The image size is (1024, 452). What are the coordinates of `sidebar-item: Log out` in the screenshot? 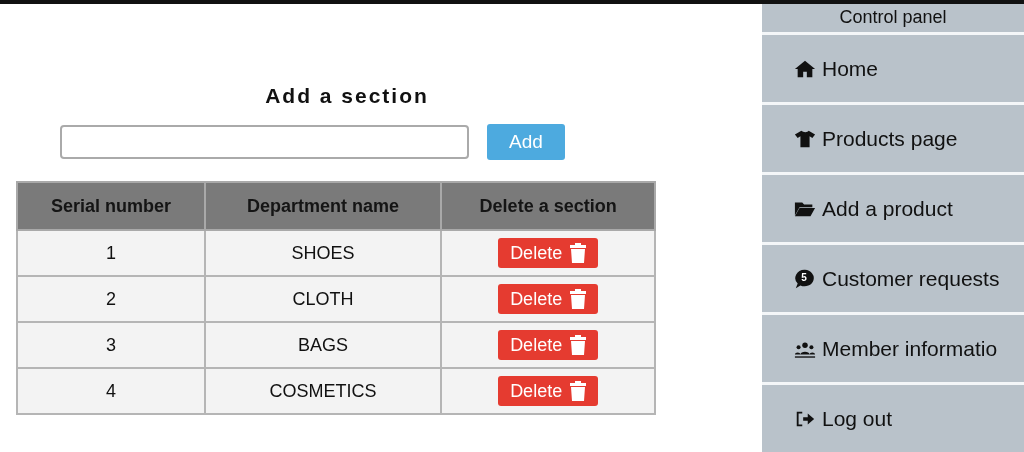 It's located at (893, 418).